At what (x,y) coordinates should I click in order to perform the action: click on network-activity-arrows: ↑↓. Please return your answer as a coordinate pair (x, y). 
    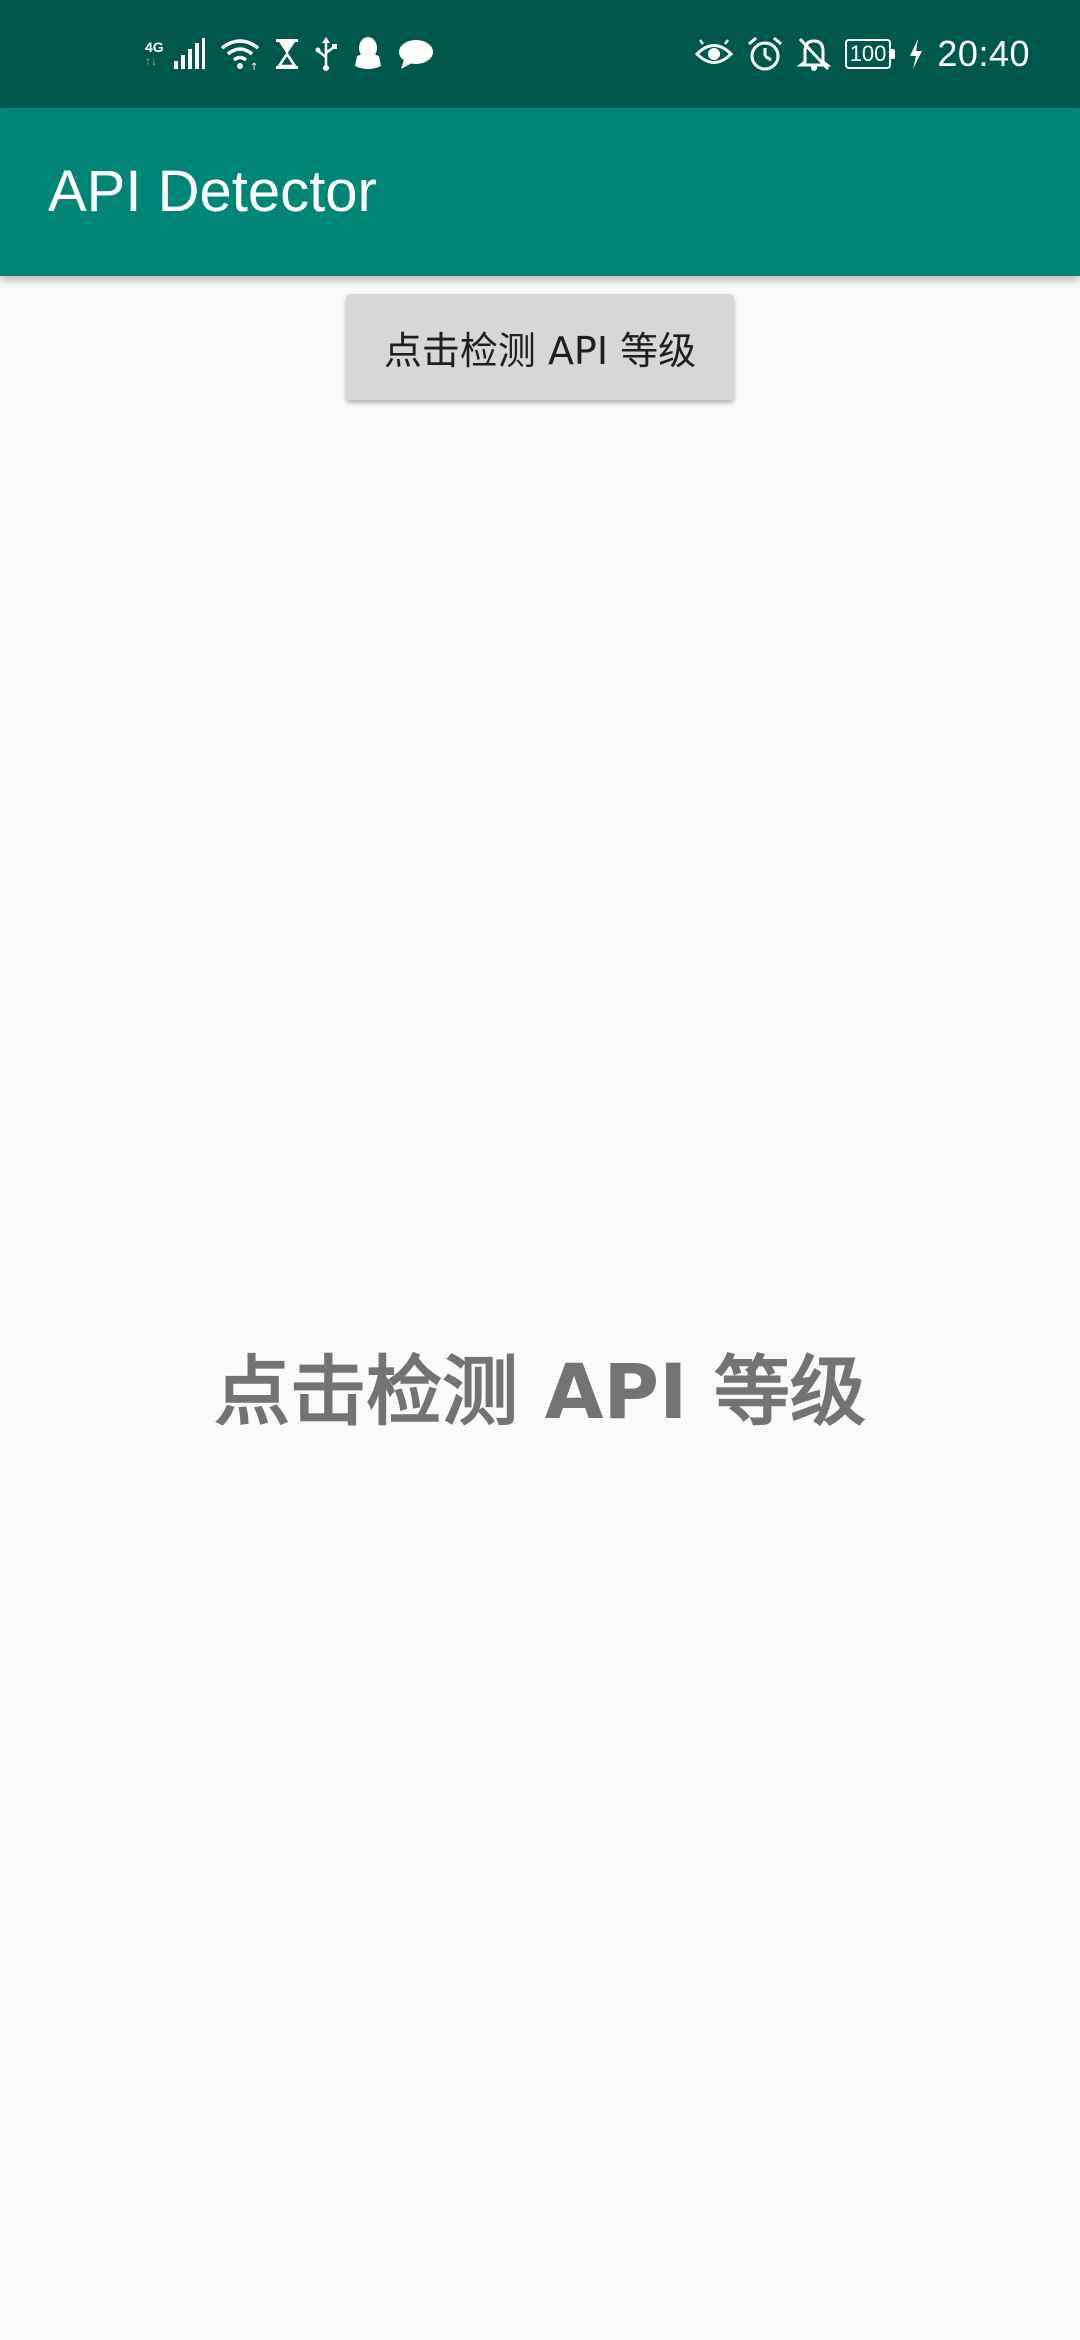
    Looking at the image, I should click on (151, 61).